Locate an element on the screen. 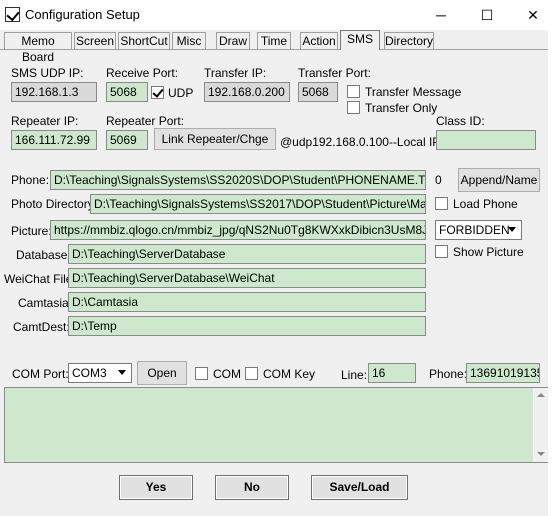  tab-directory: Directory is located at coordinates (409, 40).